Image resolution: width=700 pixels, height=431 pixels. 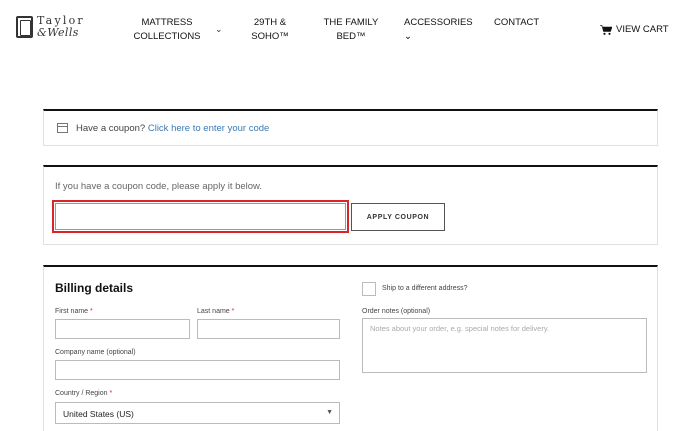 I want to click on nav-accessories: ACCESSORIES ⌄, so click(x=439, y=30).